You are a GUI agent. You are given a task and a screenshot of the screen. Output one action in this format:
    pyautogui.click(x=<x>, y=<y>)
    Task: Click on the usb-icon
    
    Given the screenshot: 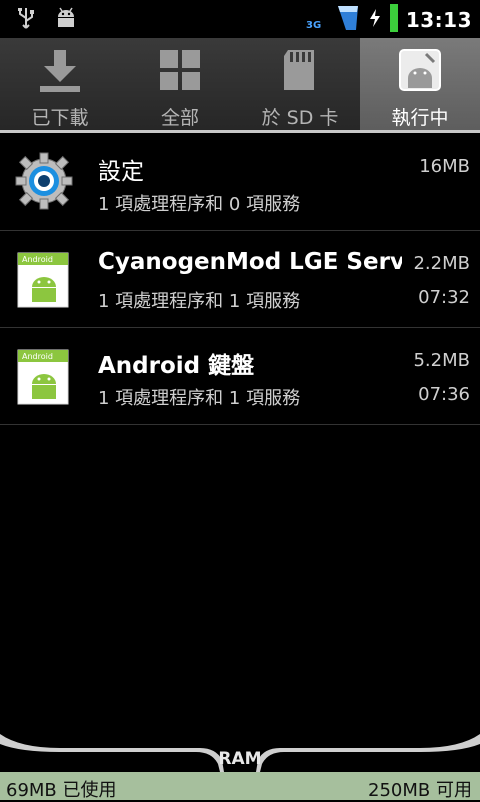 What is the action you would take?
    pyautogui.click(x=26, y=20)
    